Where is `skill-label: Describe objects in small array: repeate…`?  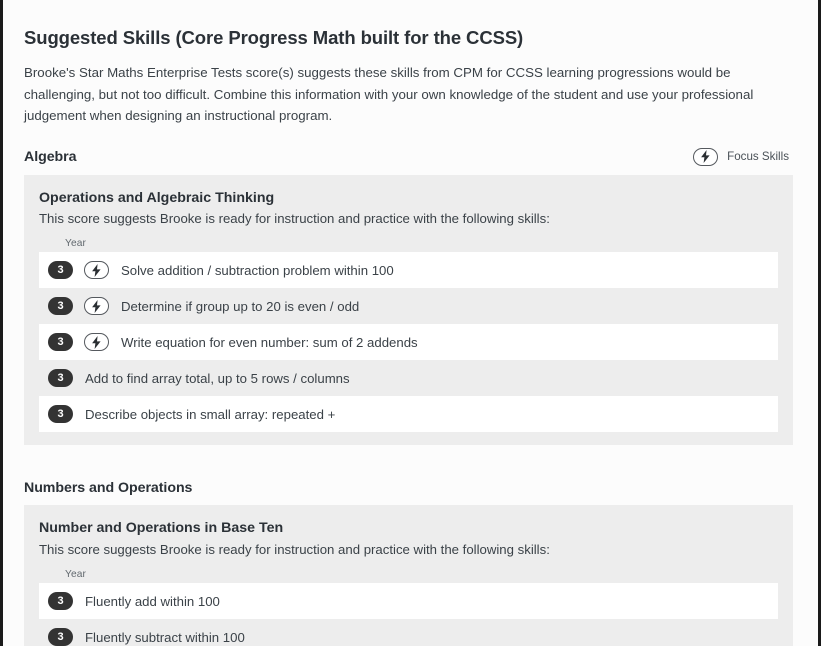 skill-label: Describe objects in small array: repeate… is located at coordinates (210, 414).